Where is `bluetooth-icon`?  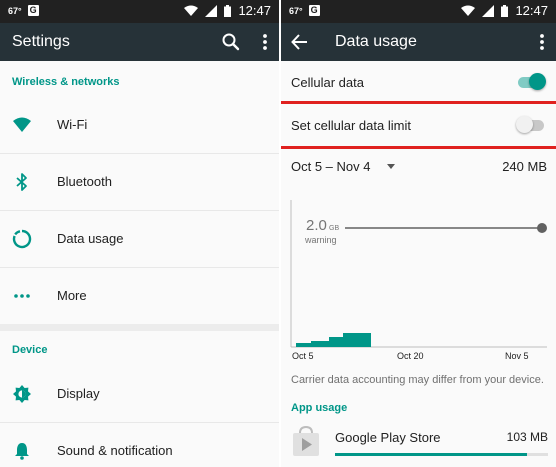 bluetooth-icon is located at coordinates (21, 182).